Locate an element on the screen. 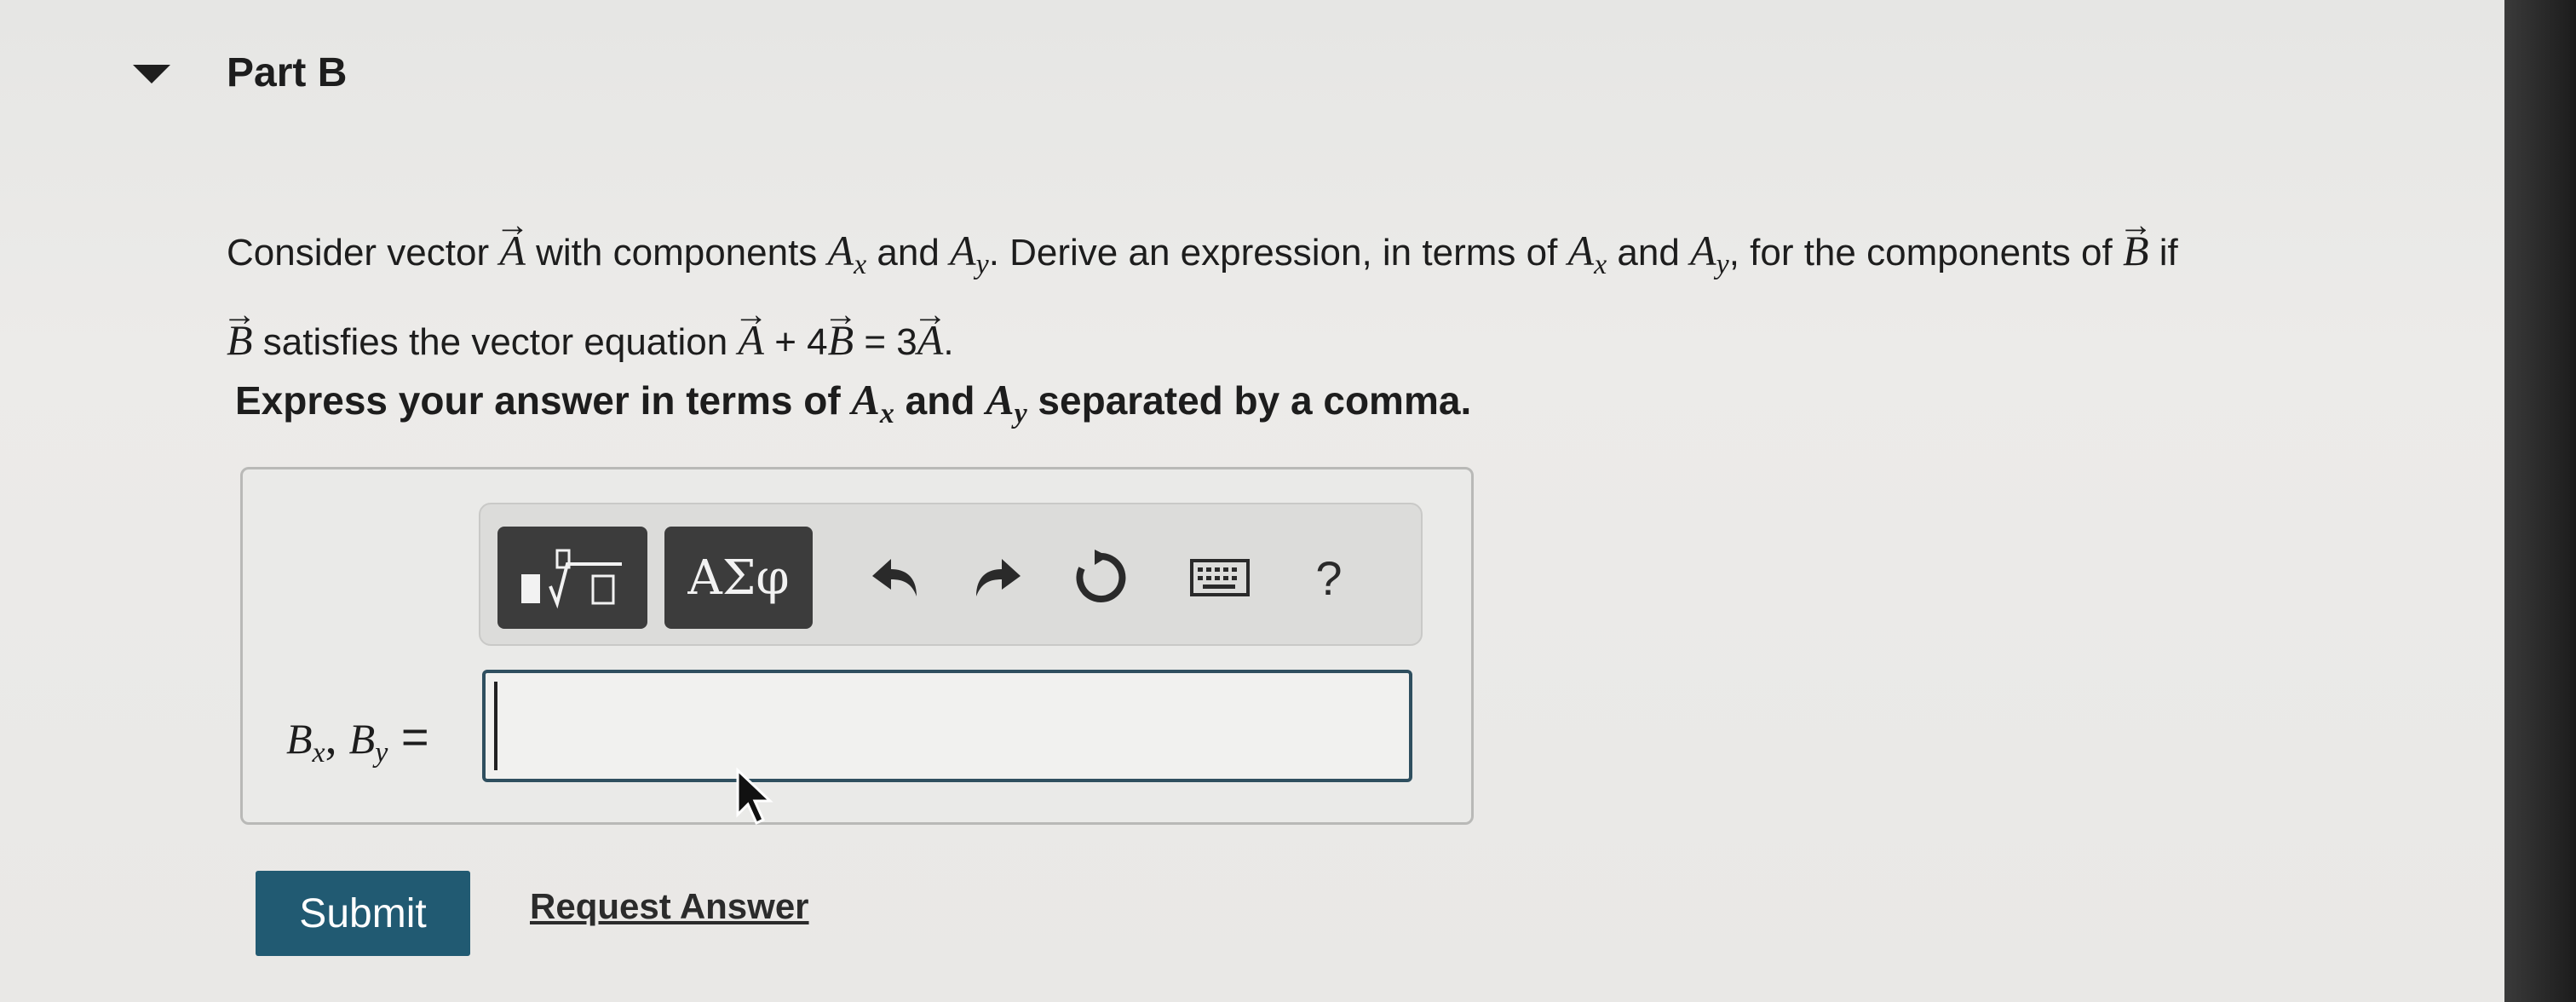 The image size is (2576, 1002). templates-icon is located at coordinates (571, 579).